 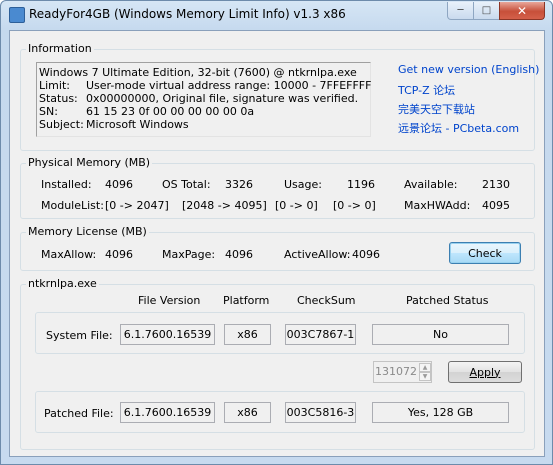 What do you see at coordinates (239, 184) in the screenshot?
I see `ostotal-value: 3326` at bounding box center [239, 184].